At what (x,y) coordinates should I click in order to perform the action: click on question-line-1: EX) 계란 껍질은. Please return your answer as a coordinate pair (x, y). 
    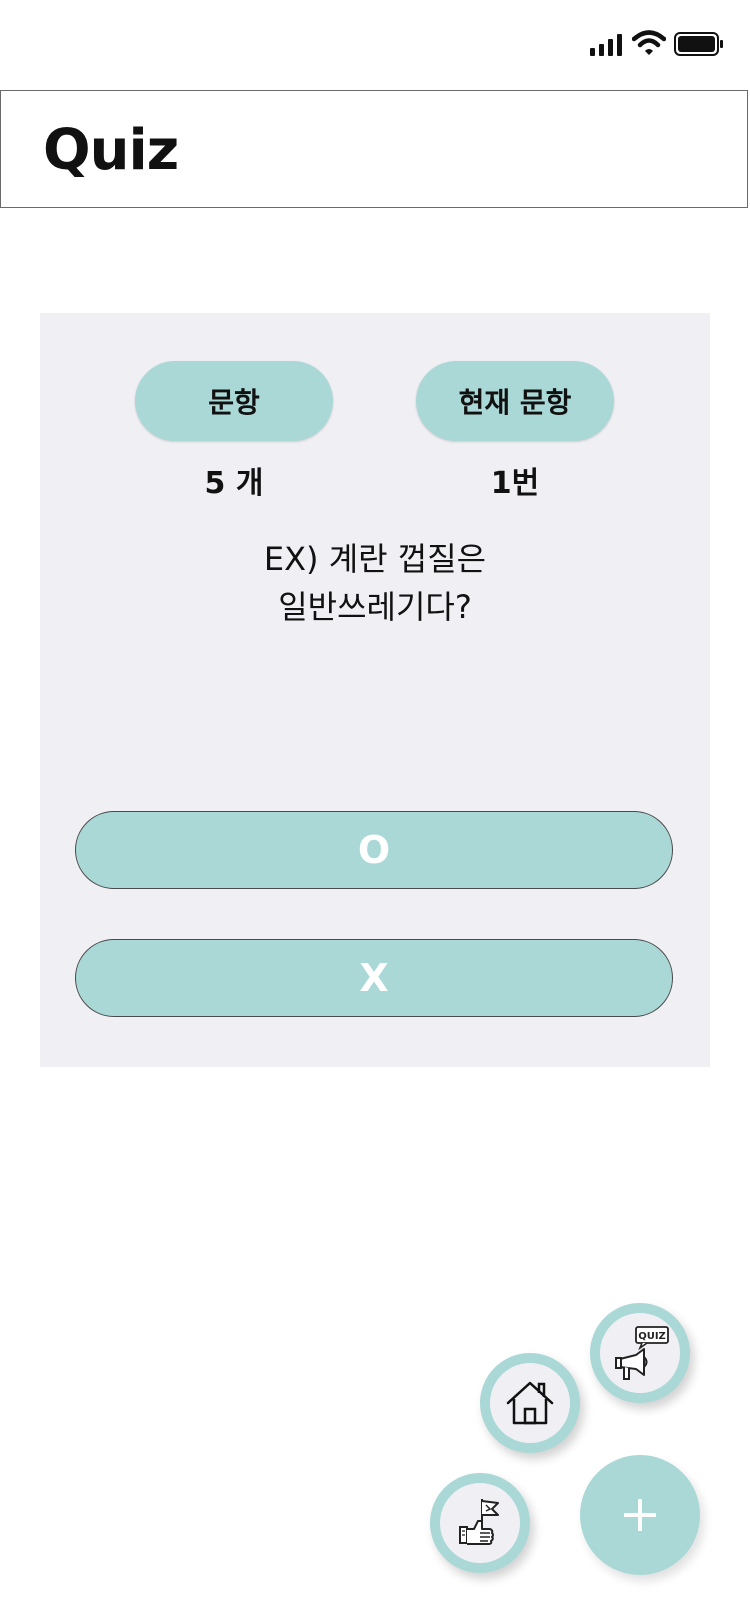
    Looking at the image, I should click on (375, 559).